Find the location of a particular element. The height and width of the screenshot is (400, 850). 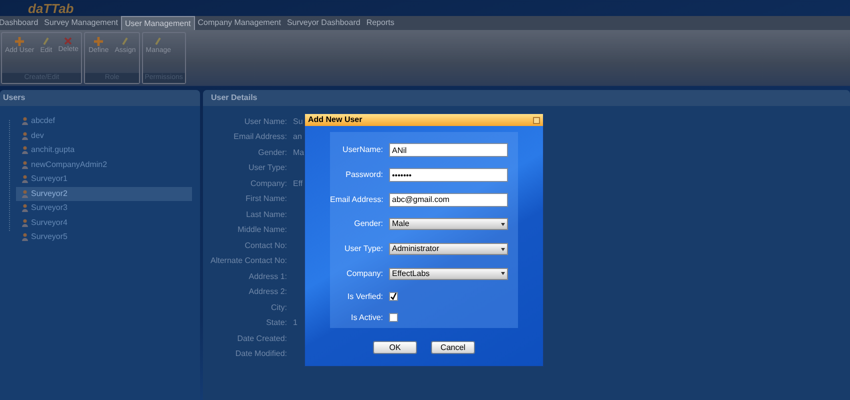

dialog-title: Add New User is located at coordinates (335, 120).